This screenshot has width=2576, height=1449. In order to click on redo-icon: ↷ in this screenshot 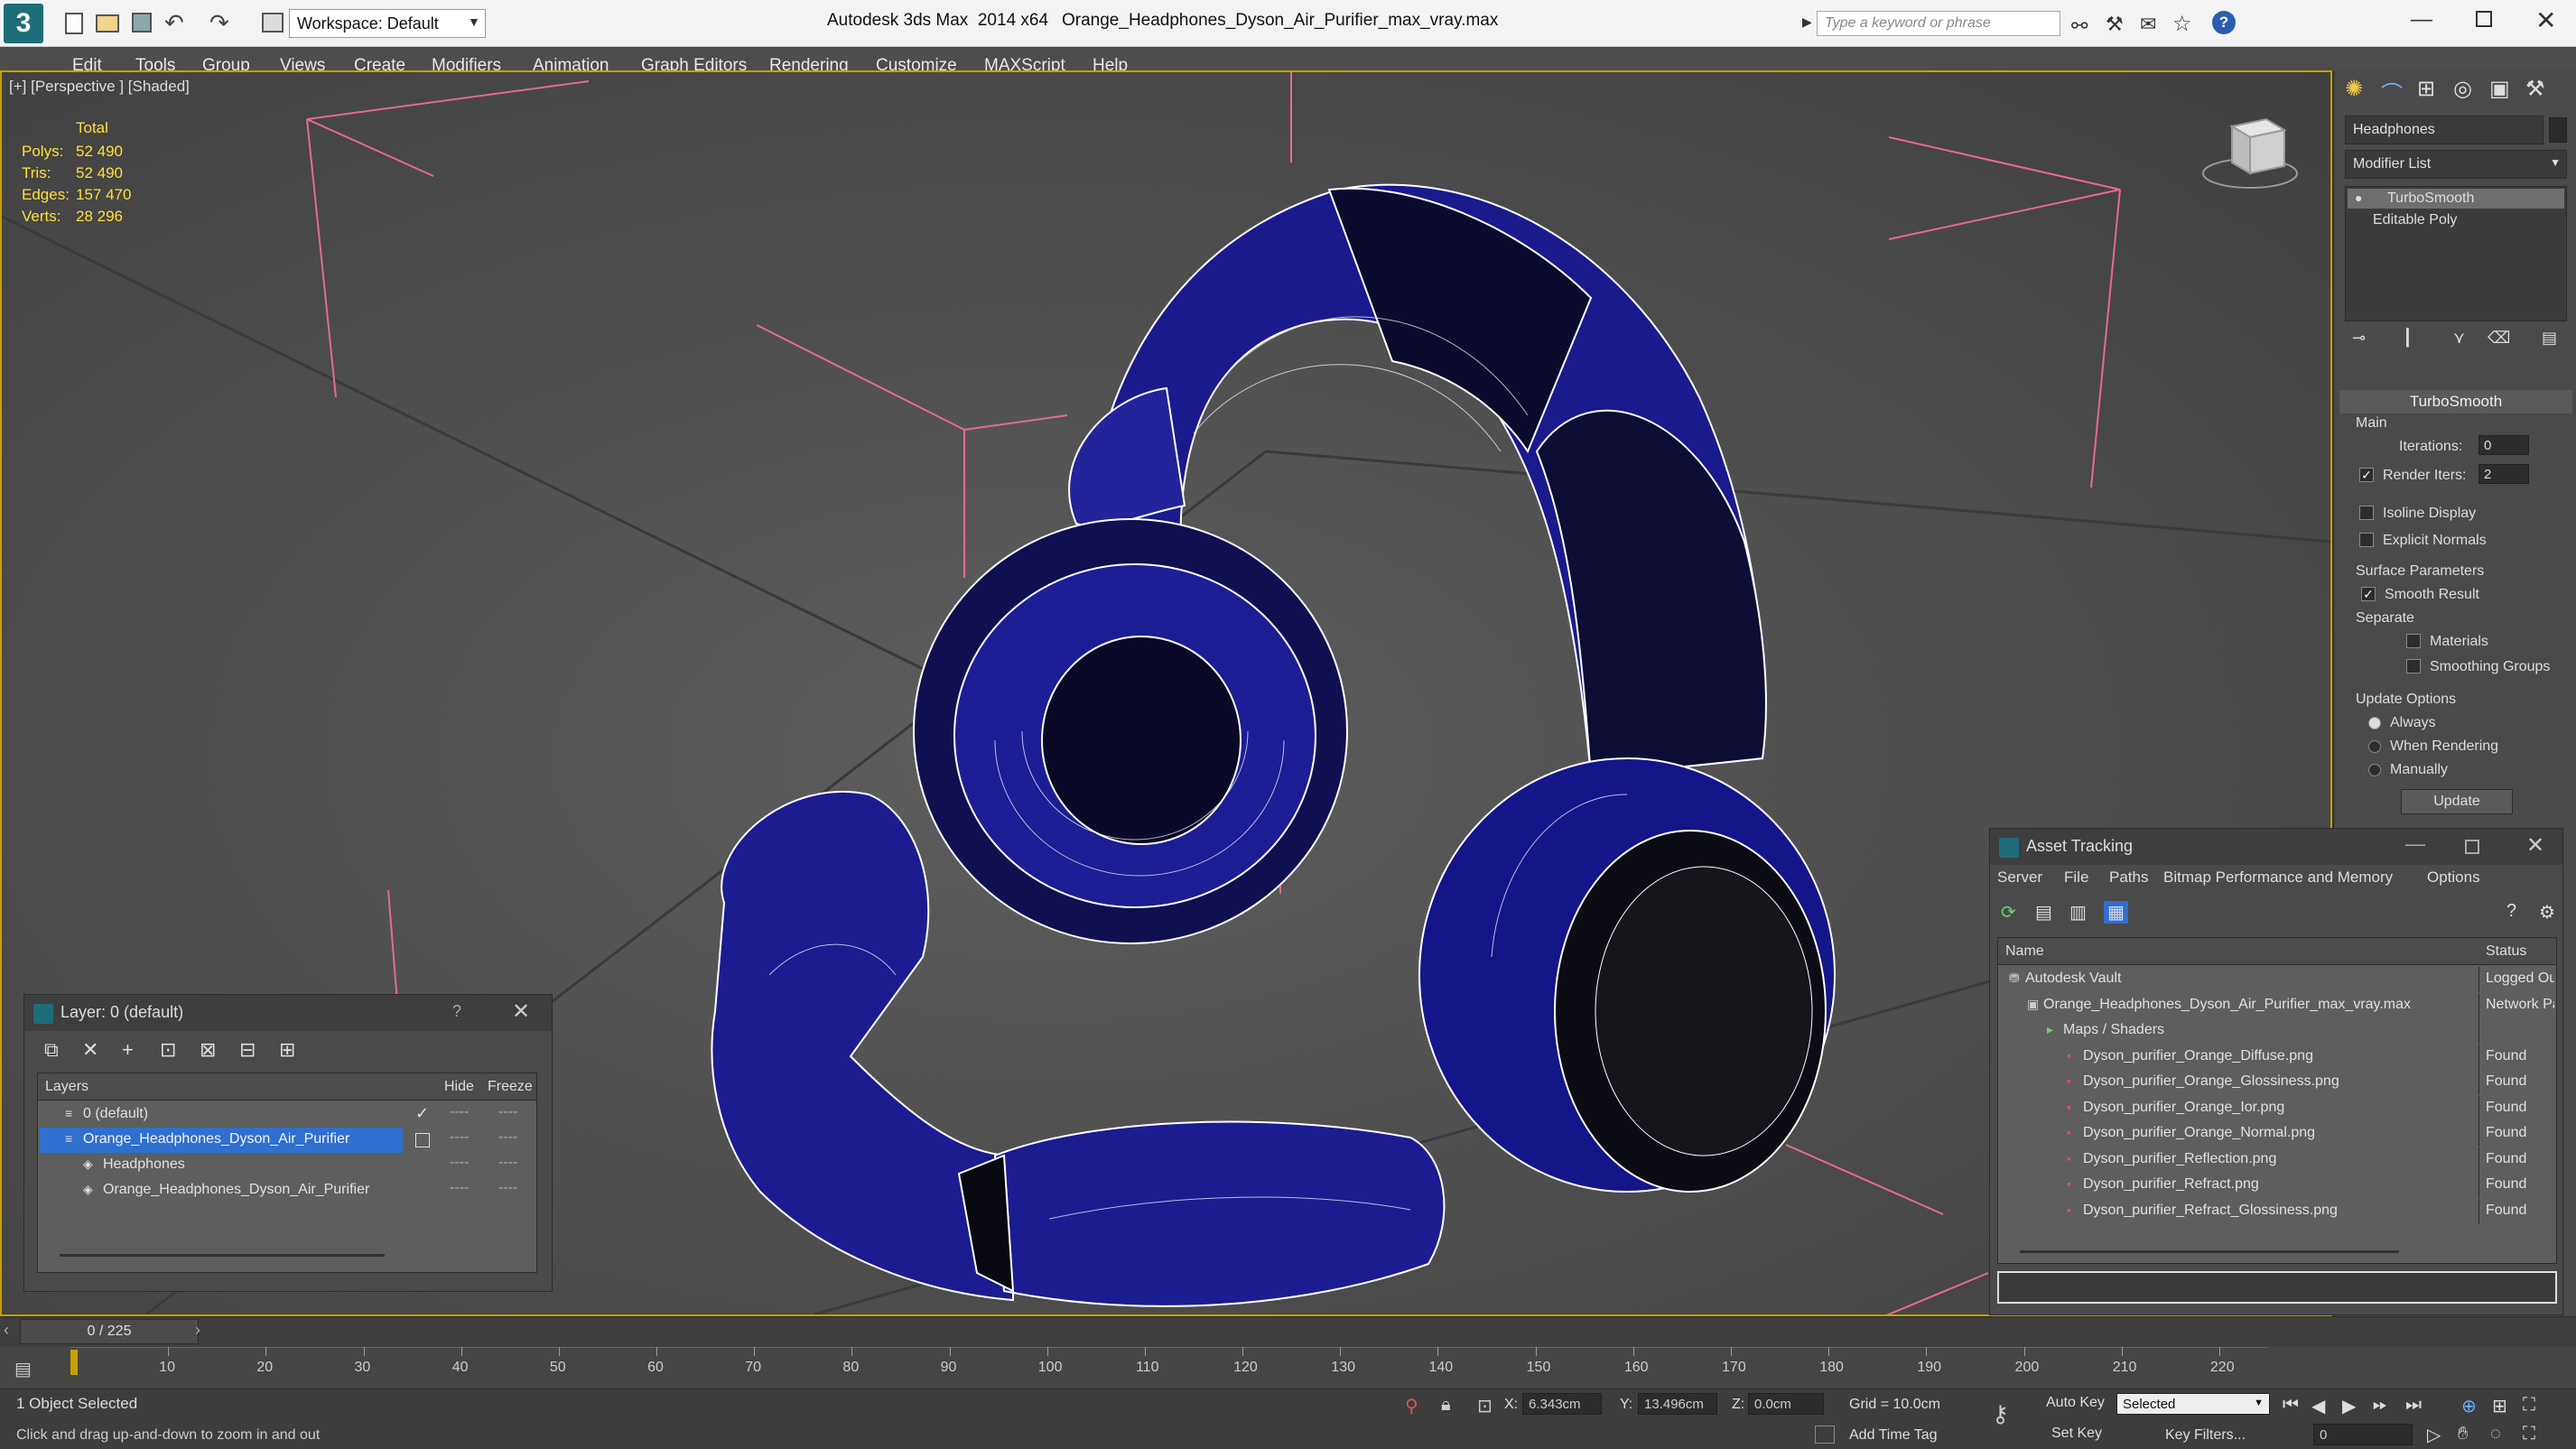, I will do `click(219, 23)`.